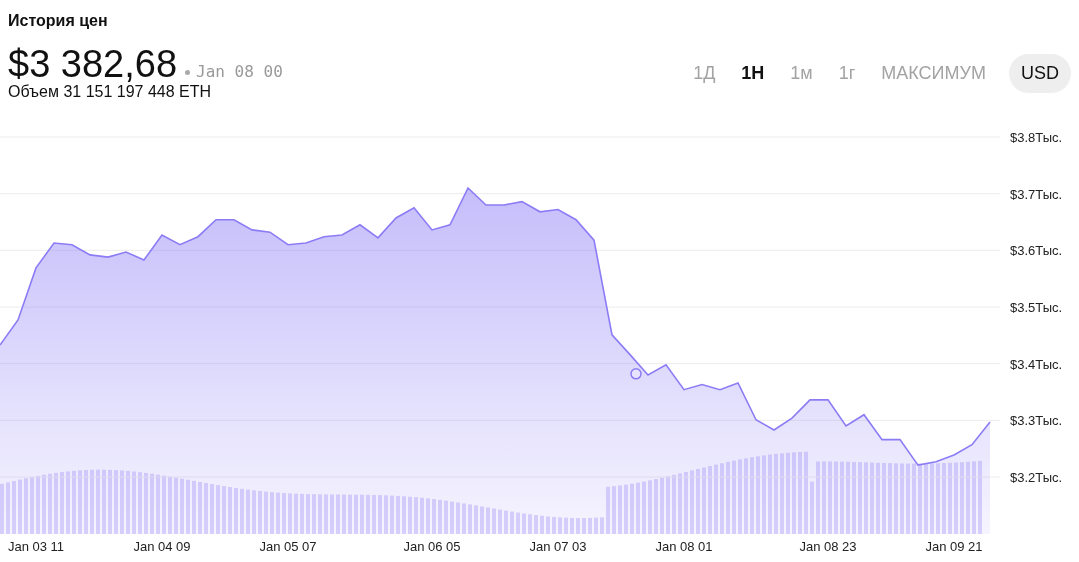 This screenshot has height=562, width=1079. What do you see at coordinates (1036, 421) in the screenshot?
I see `axis-label: $3.3Тыс.` at bounding box center [1036, 421].